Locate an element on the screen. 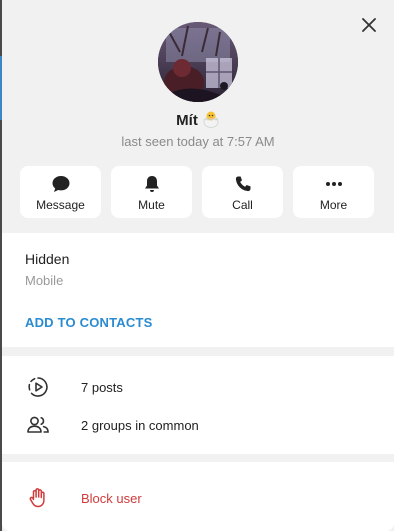 The image size is (394, 531). close-button is located at coordinates (369, 25).